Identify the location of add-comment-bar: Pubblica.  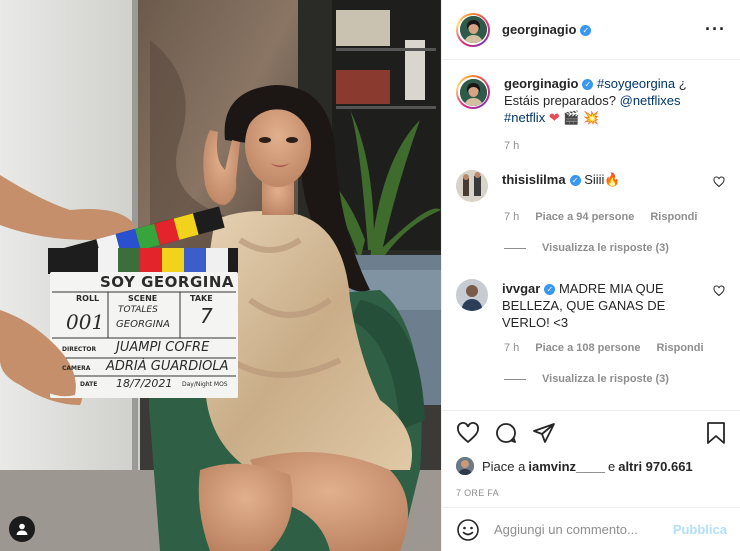
(591, 529).